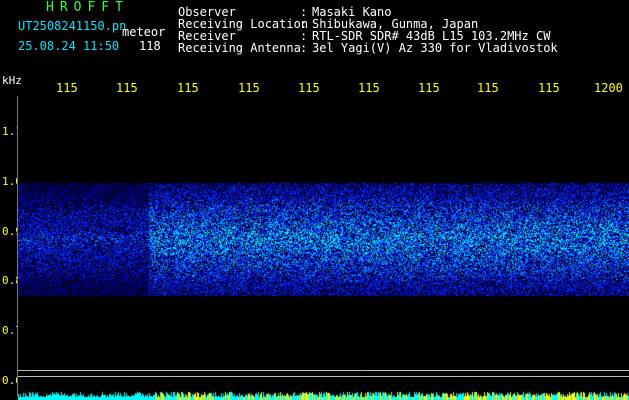 Image resolution: width=629 pixels, height=400 pixels. I want to click on info-value: 3el Yagi(V) Az 330 for Vladivostok, so click(435, 48).